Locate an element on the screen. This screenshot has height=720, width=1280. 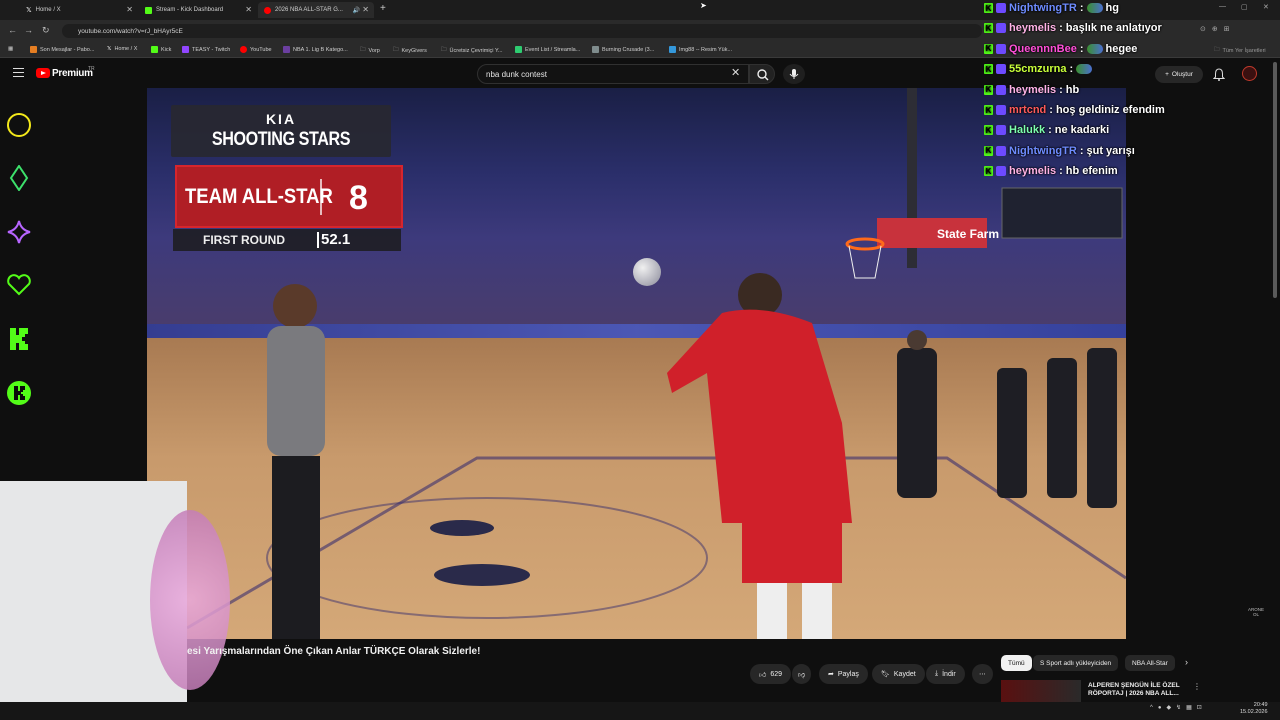
youtube-icon is located at coordinates (243, 49).